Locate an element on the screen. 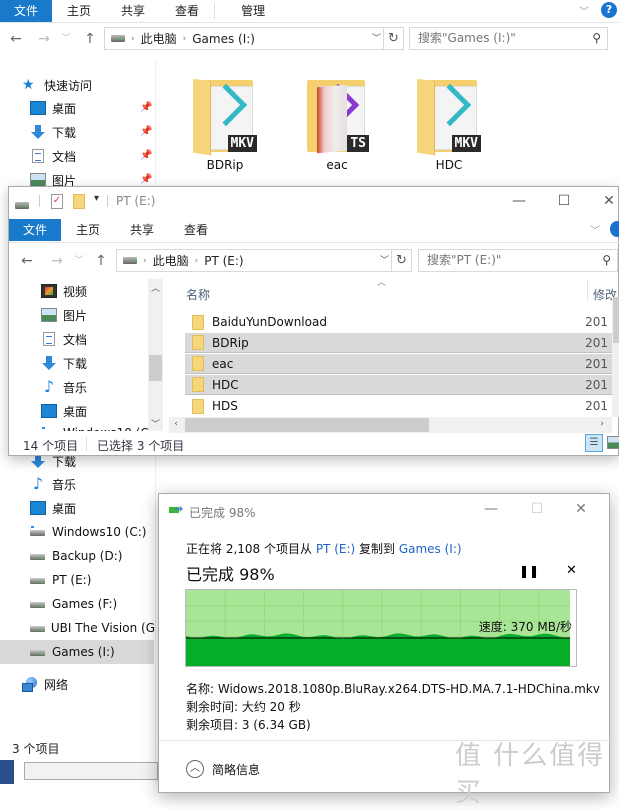 The width and height of the screenshot is (619, 809). folder-name: eac is located at coordinates (337, 165).